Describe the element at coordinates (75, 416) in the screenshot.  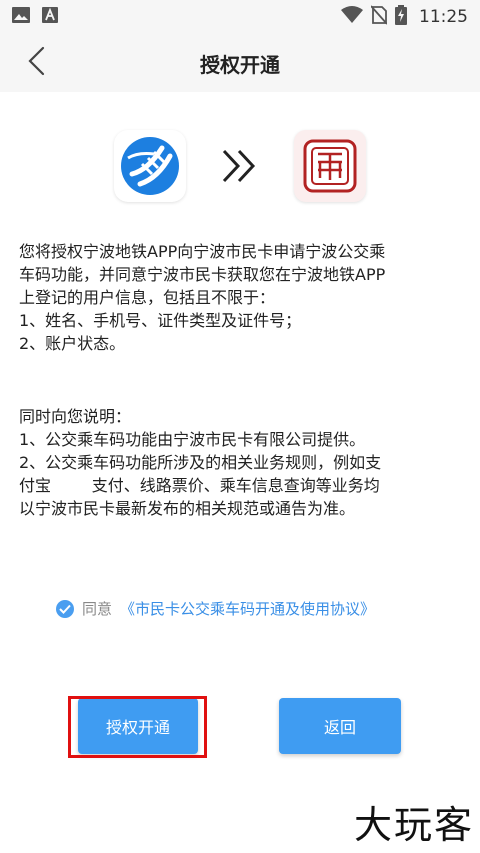
I see `notice-line: 同时向您说明：` at that location.